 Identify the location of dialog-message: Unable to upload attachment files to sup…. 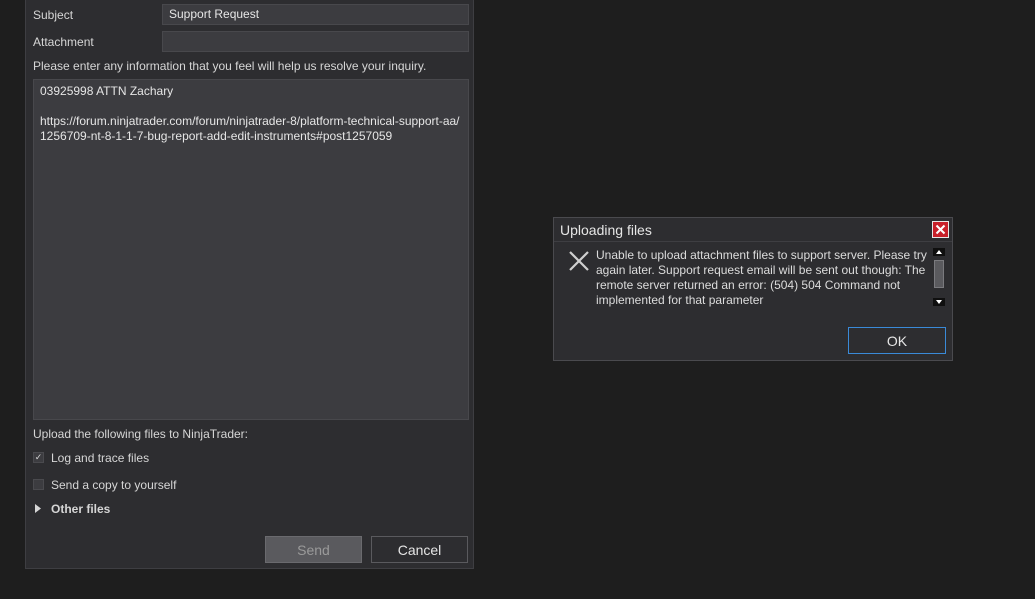
(761, 277).